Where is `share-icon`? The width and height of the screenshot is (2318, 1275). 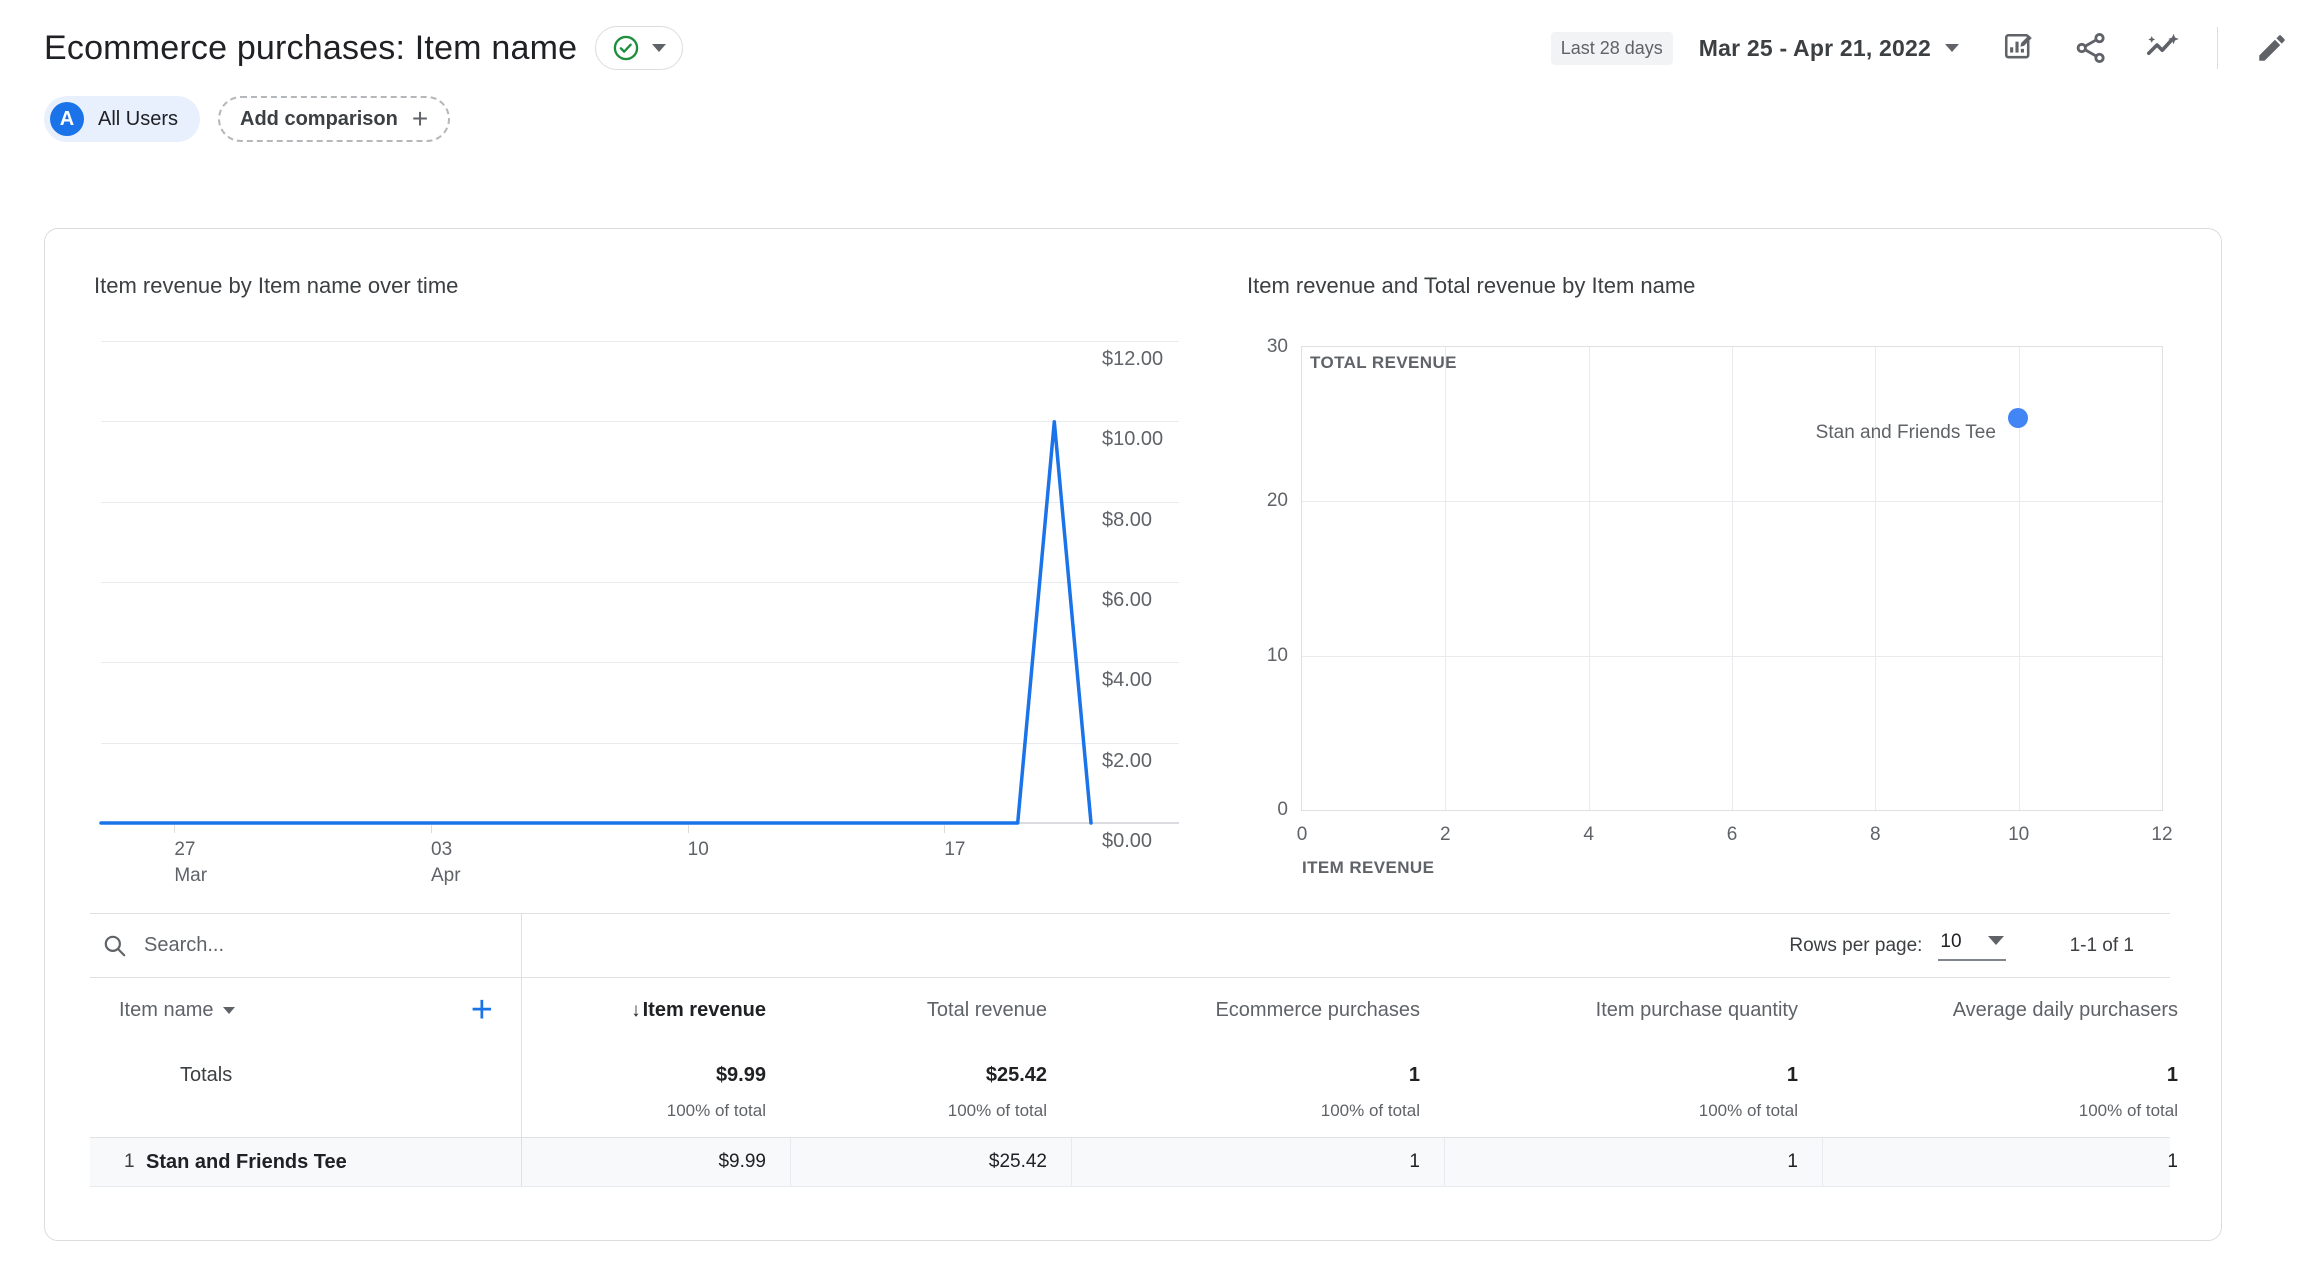 share-icon is located at coordinates (2090, 48).